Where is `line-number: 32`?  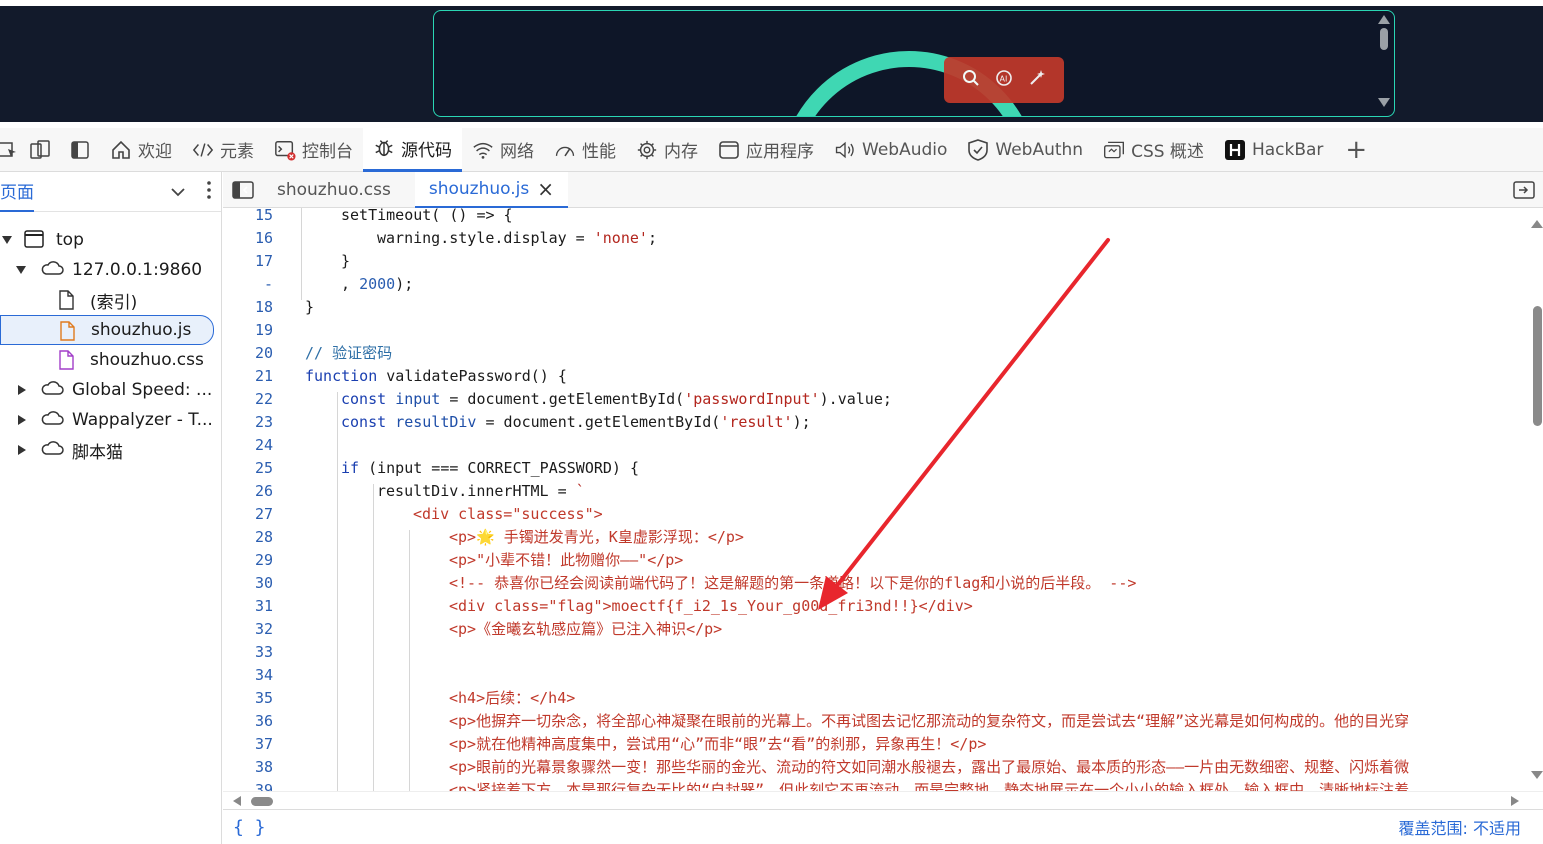 line-number: 32 is located at coordinates (248, 629).